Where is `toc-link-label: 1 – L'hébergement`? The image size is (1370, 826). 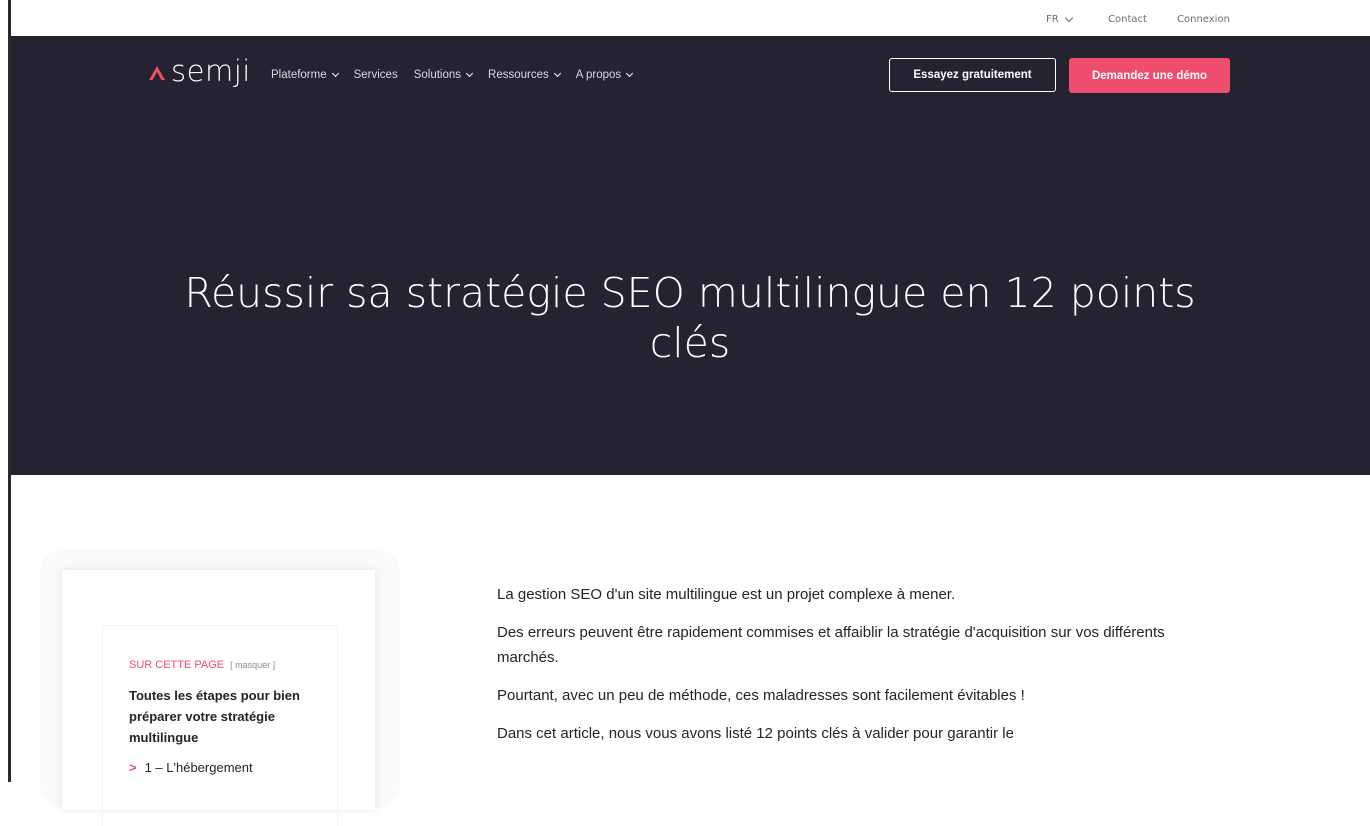 toc-link-label: 1 – L'hébergement is located at coordinates (198, 767).